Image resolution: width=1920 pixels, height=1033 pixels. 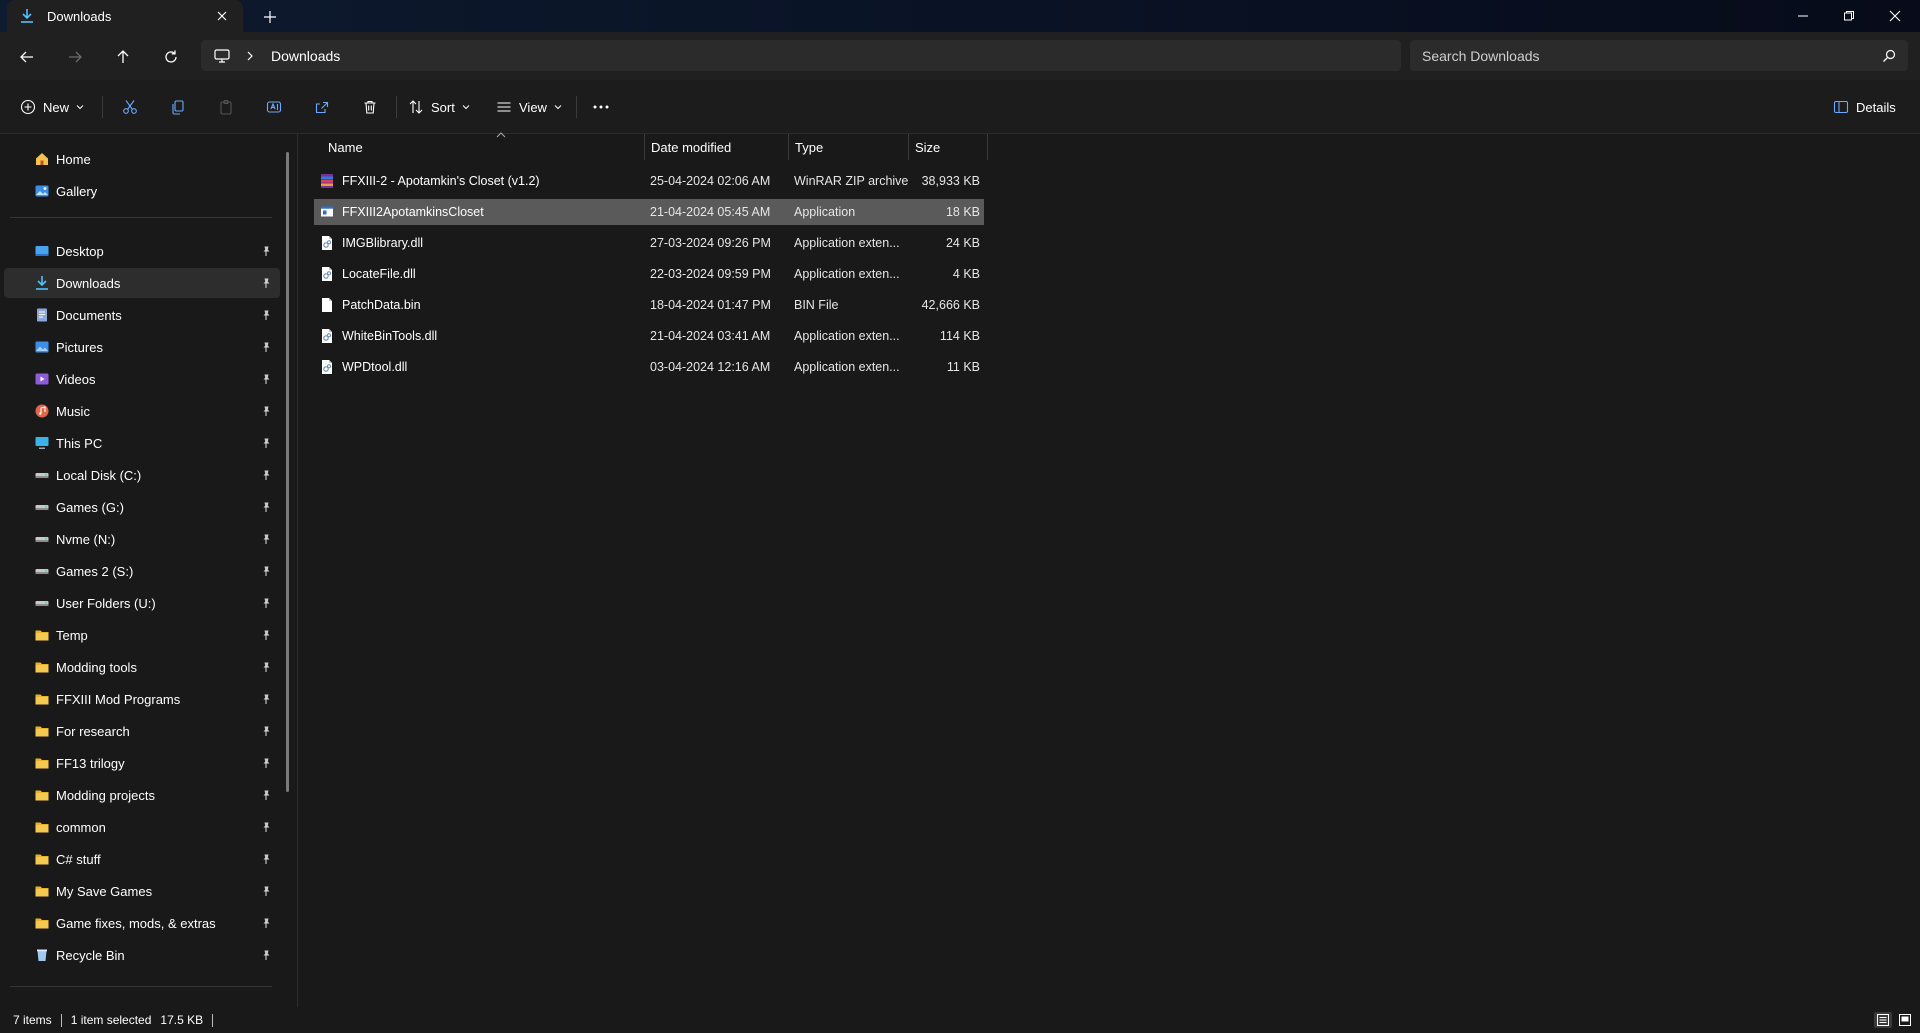 I want to click on sidebar-item-games-2-s: Games 2 (S:), so click(x=142, y=571).